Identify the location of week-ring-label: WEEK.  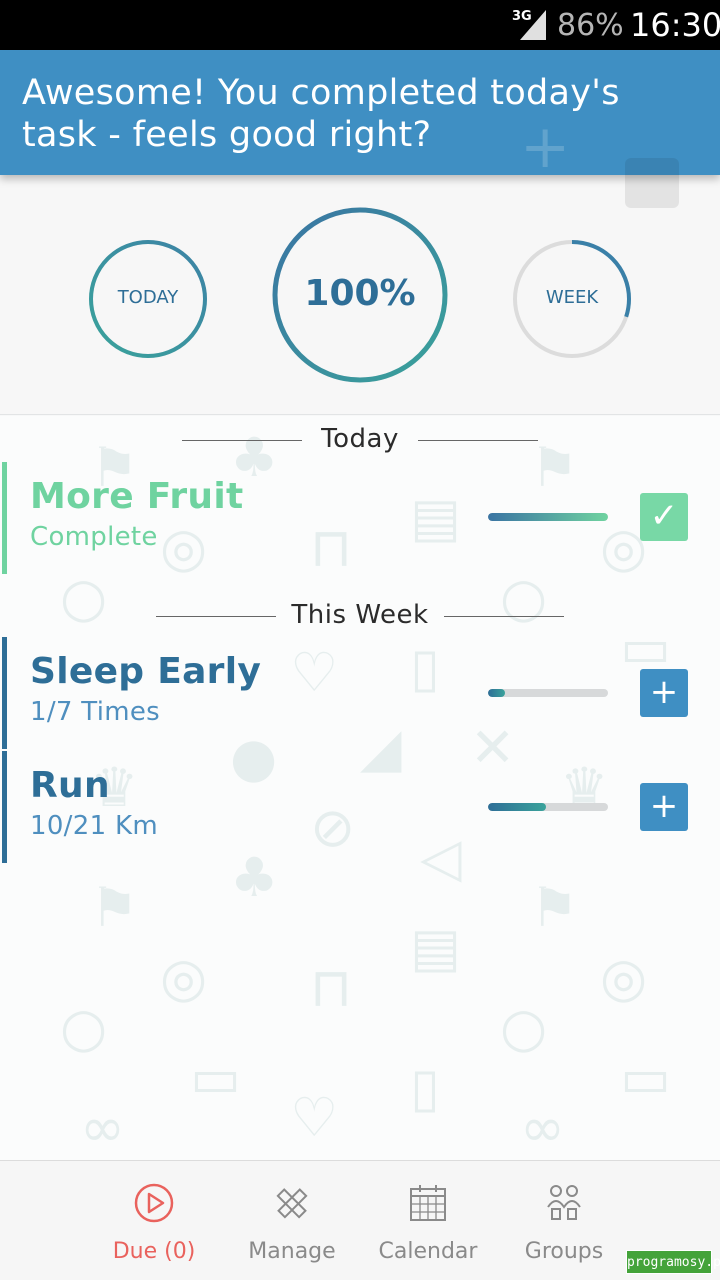
(572, 297).